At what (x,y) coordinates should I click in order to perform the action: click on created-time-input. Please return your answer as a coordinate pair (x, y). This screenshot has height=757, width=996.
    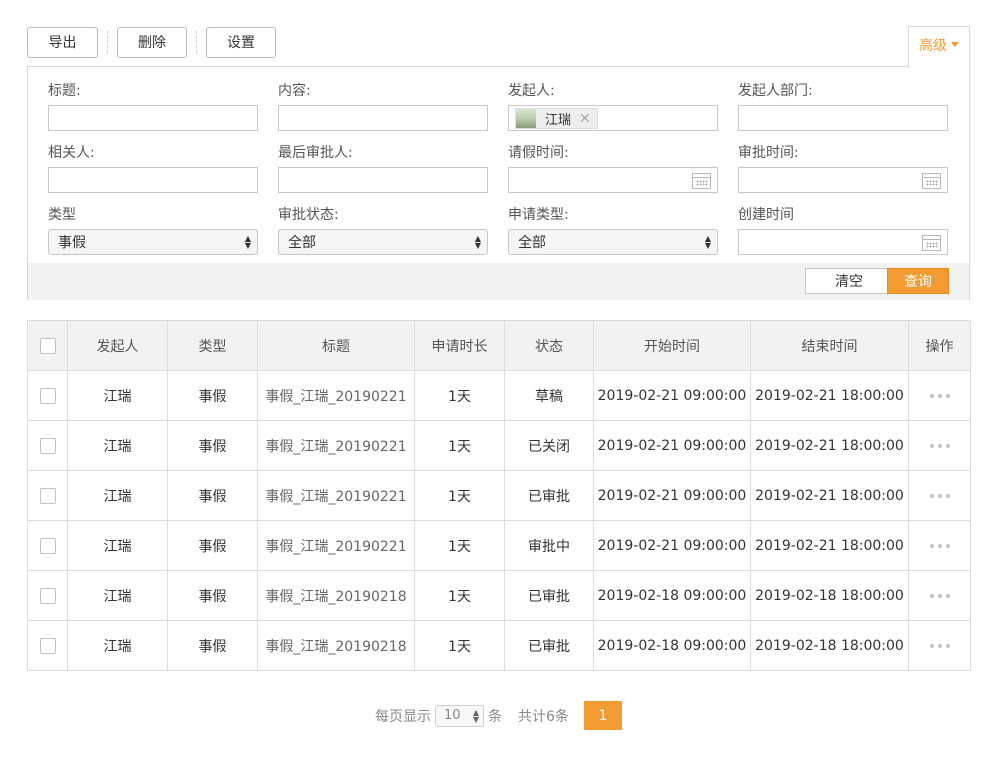
    Looking at the image, I should click on (843, 242).